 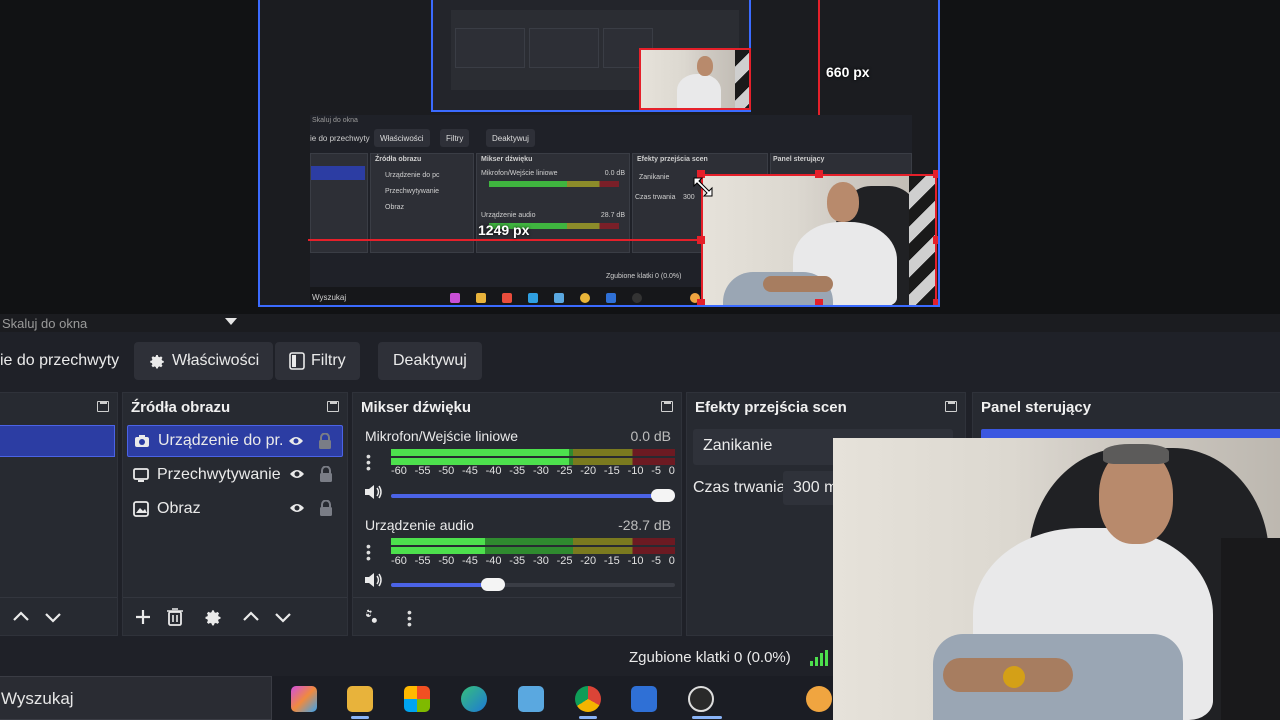 What do you see at coordinates (843, 202) in the screenshot?
I see `person-head` at bounding box center [843, 202].